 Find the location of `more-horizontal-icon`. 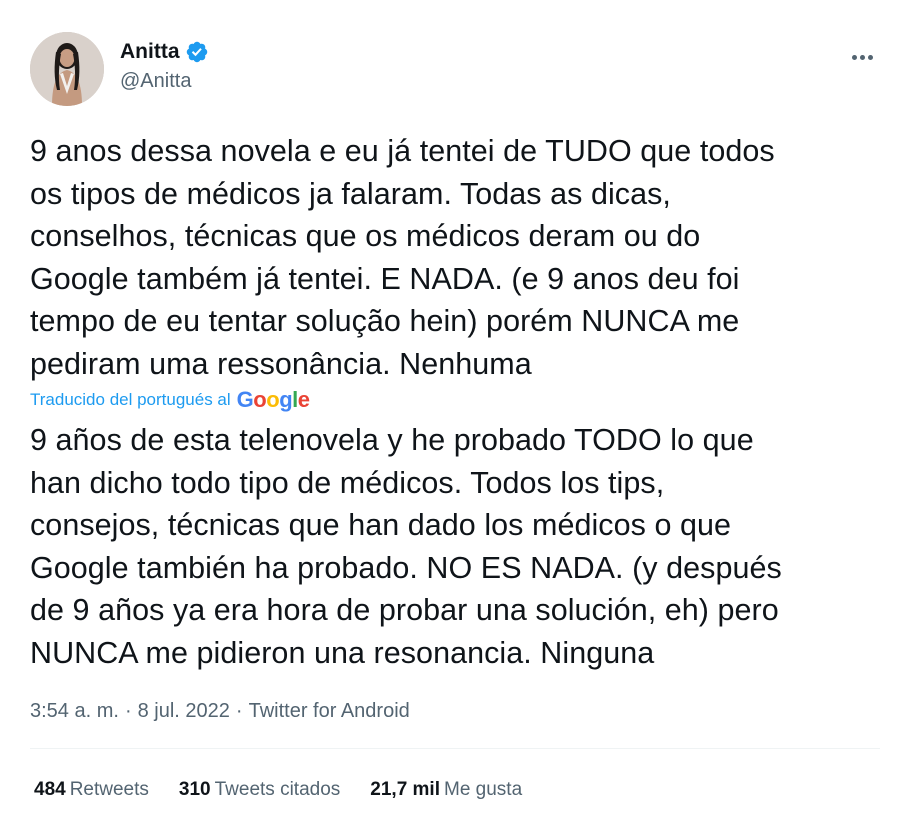

more-horizontal-icon is located at coordinates (862, 57).